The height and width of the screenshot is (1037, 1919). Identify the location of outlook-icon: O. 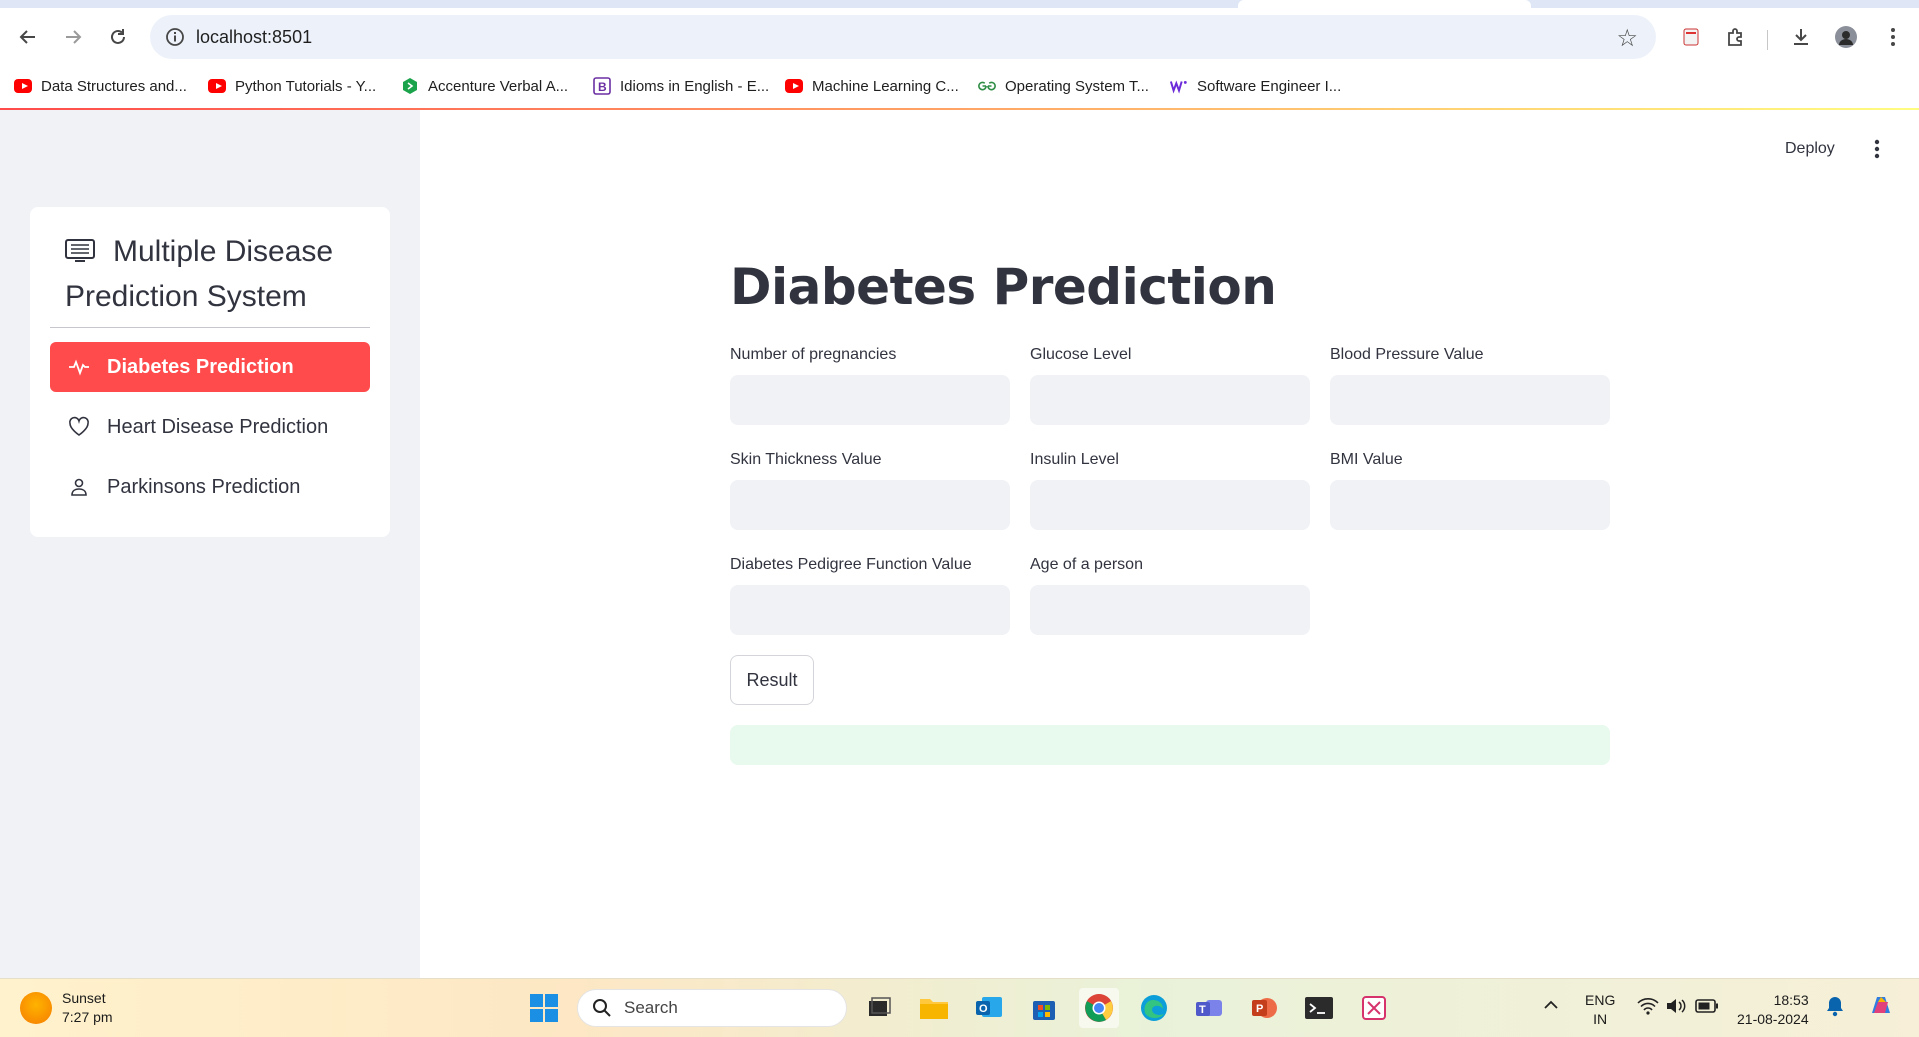
(989, 1008).